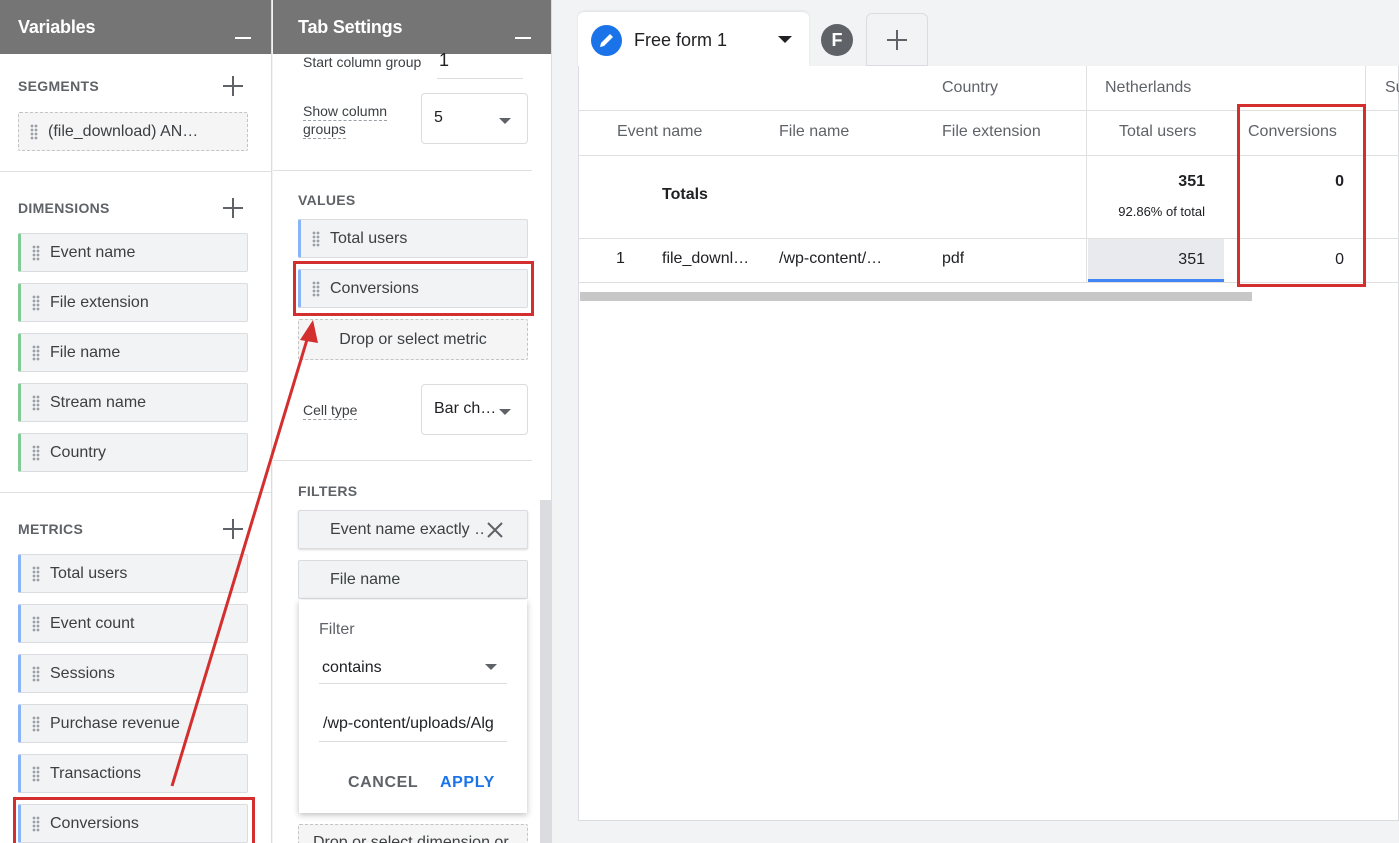  Describe the element at coordinates (953, 259) in the screenshot. I see `row-file-extension: pdf` at that location.